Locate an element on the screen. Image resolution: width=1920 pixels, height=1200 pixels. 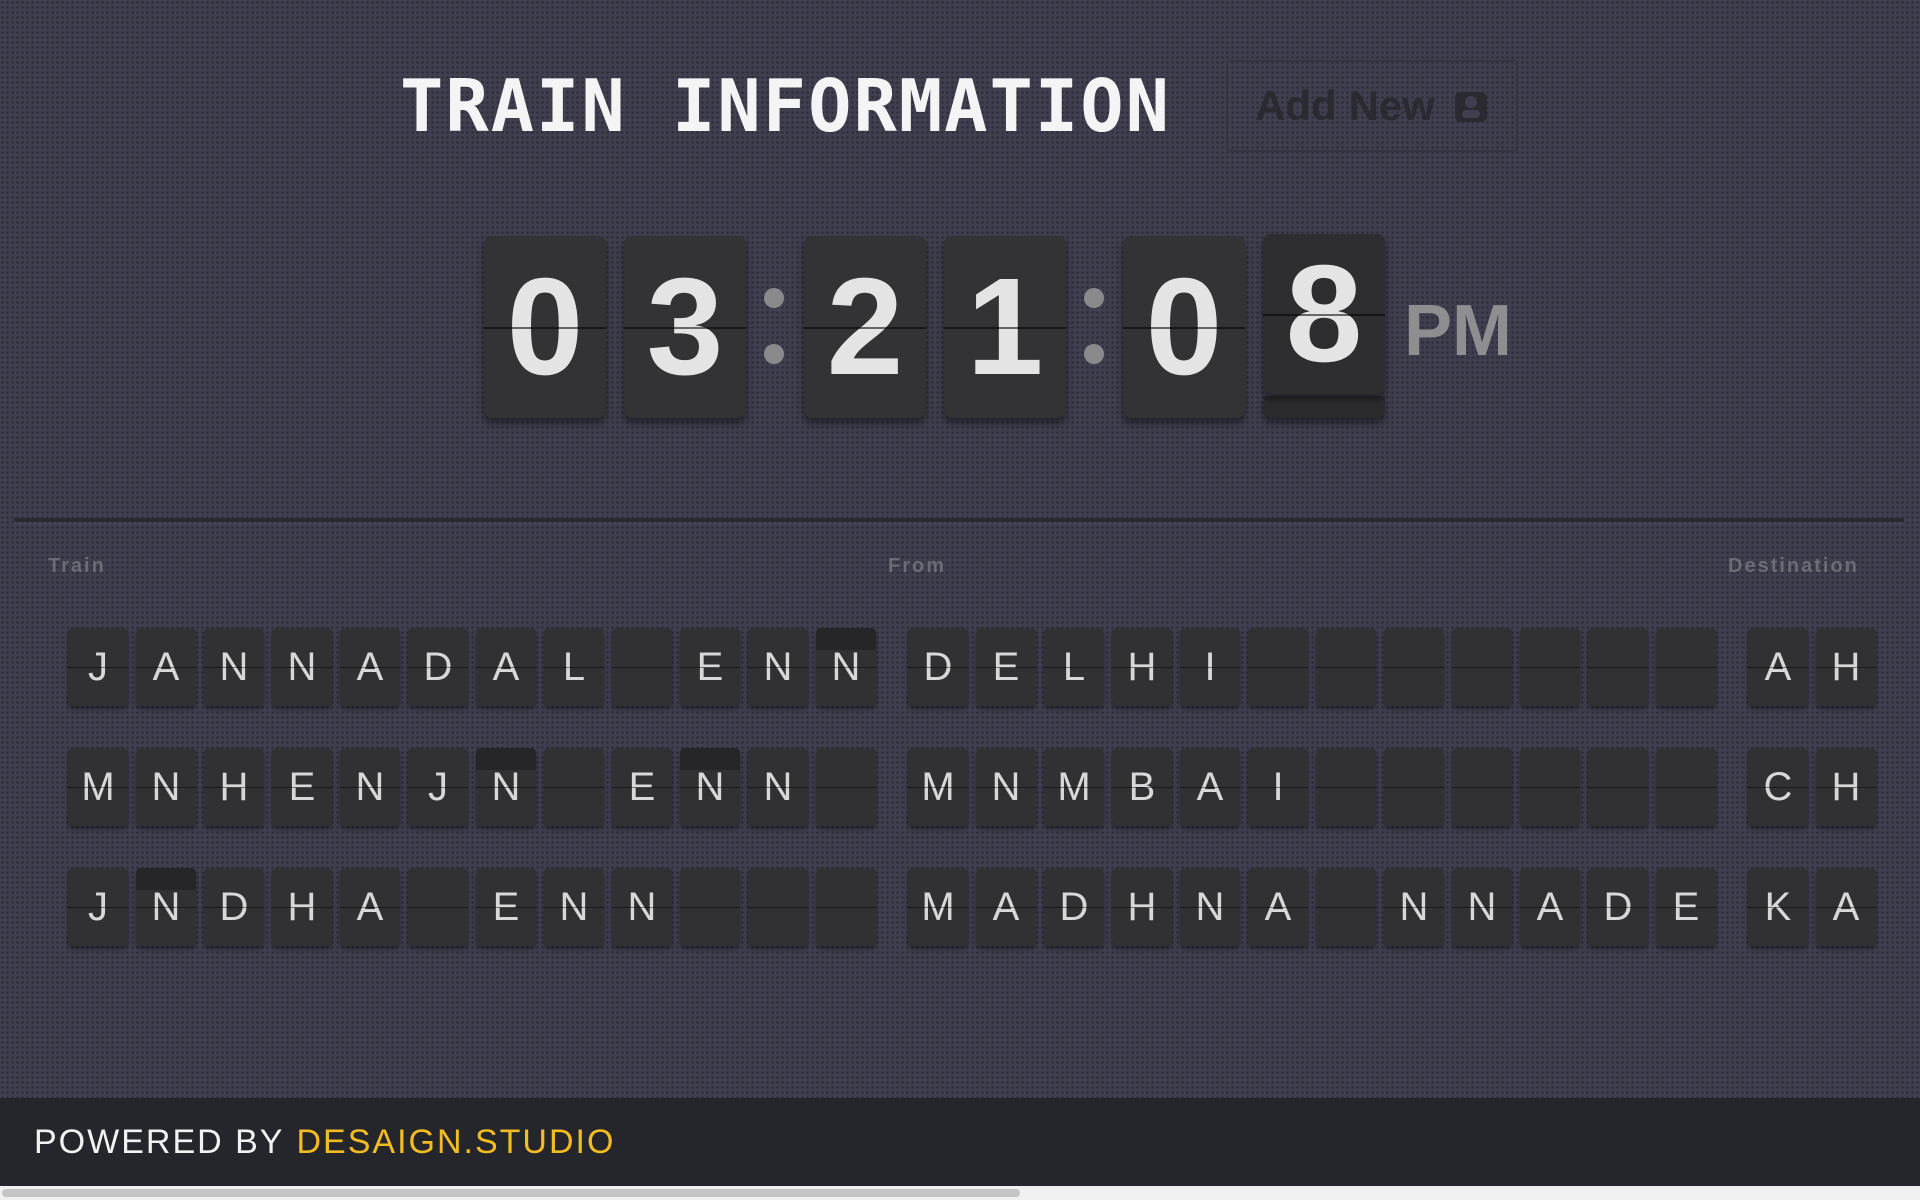
column-header-destination: Destination is located at coordinates (1793, 566).